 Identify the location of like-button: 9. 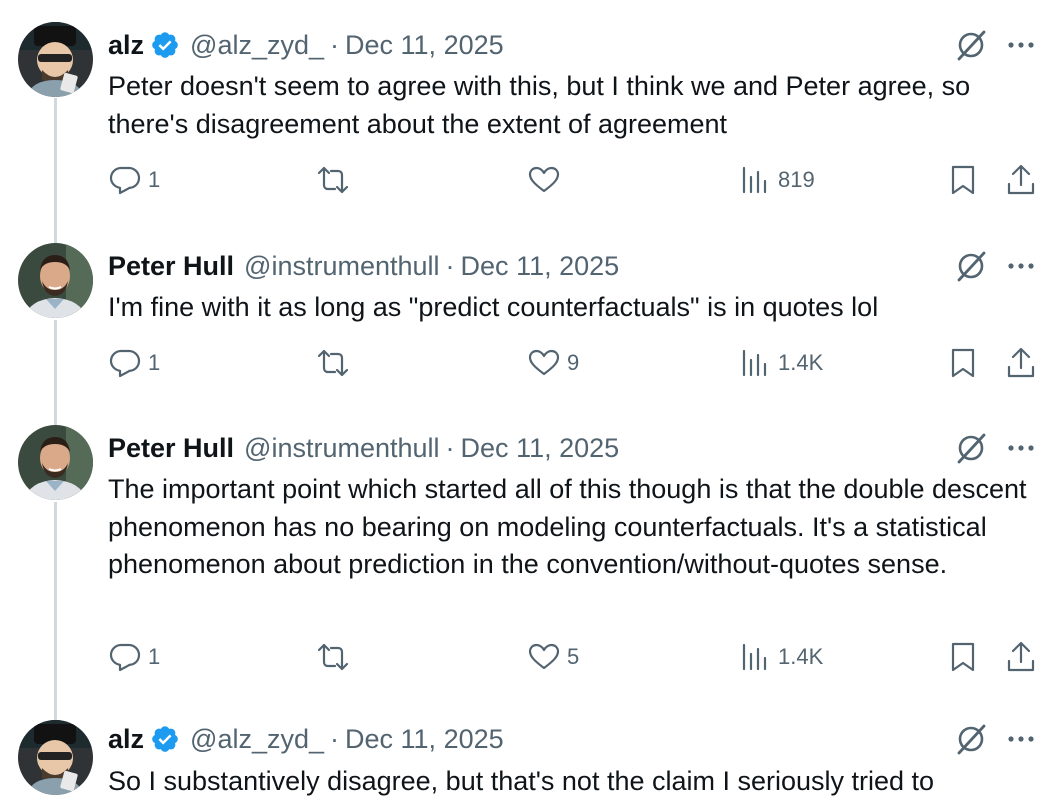
(553, 363).